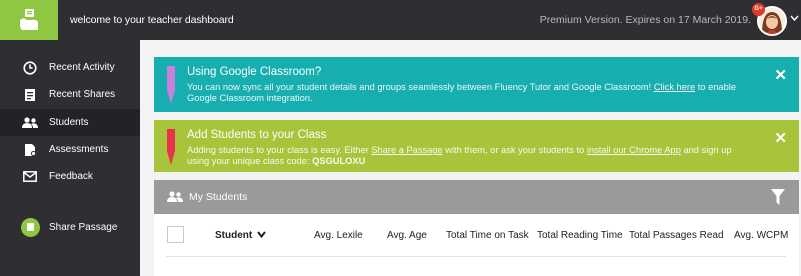  I want to click on sidebar-item-feedback: Feedback, so click(70, 176).